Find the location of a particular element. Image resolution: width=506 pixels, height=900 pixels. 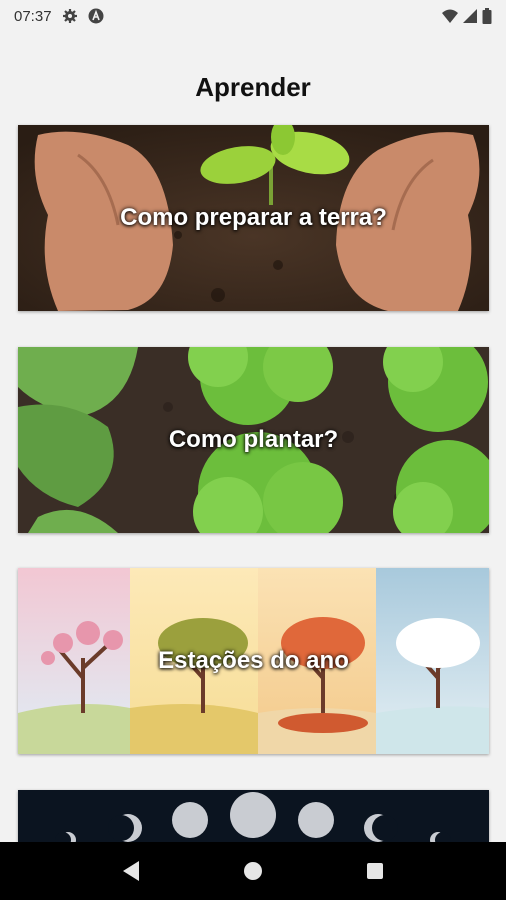

recents-button is located at coordinates (375, 871).